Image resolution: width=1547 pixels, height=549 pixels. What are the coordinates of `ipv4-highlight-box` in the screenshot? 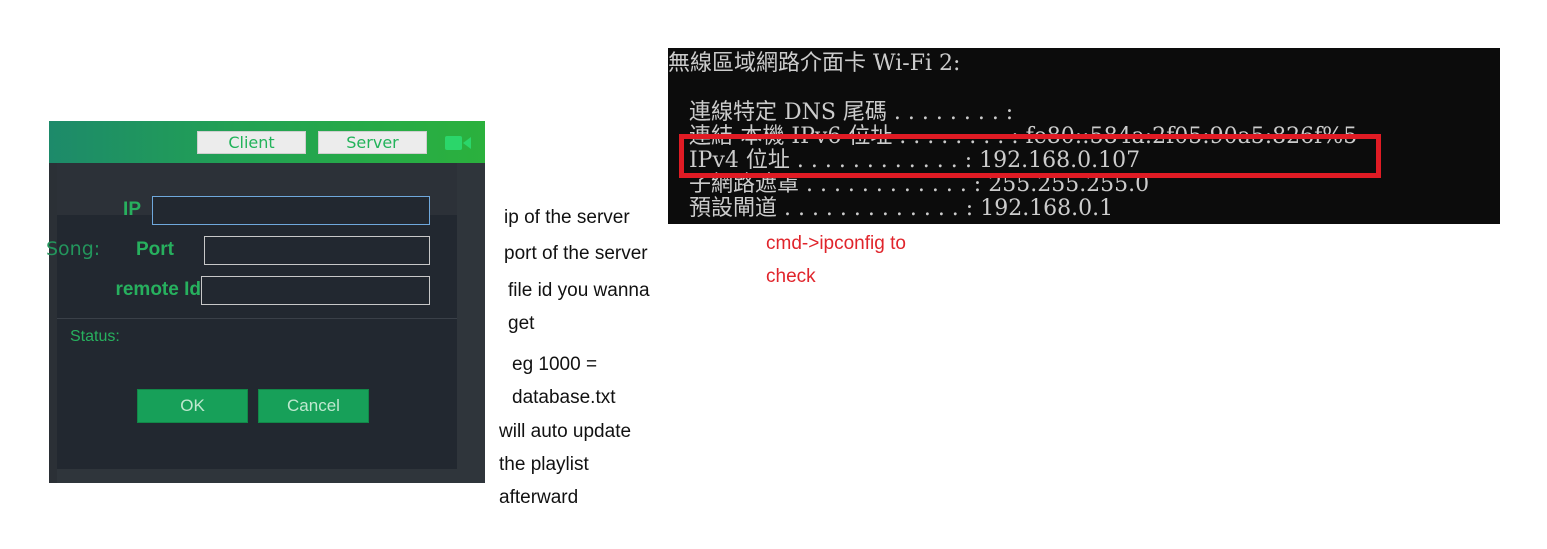 It's located at (1030, 156).